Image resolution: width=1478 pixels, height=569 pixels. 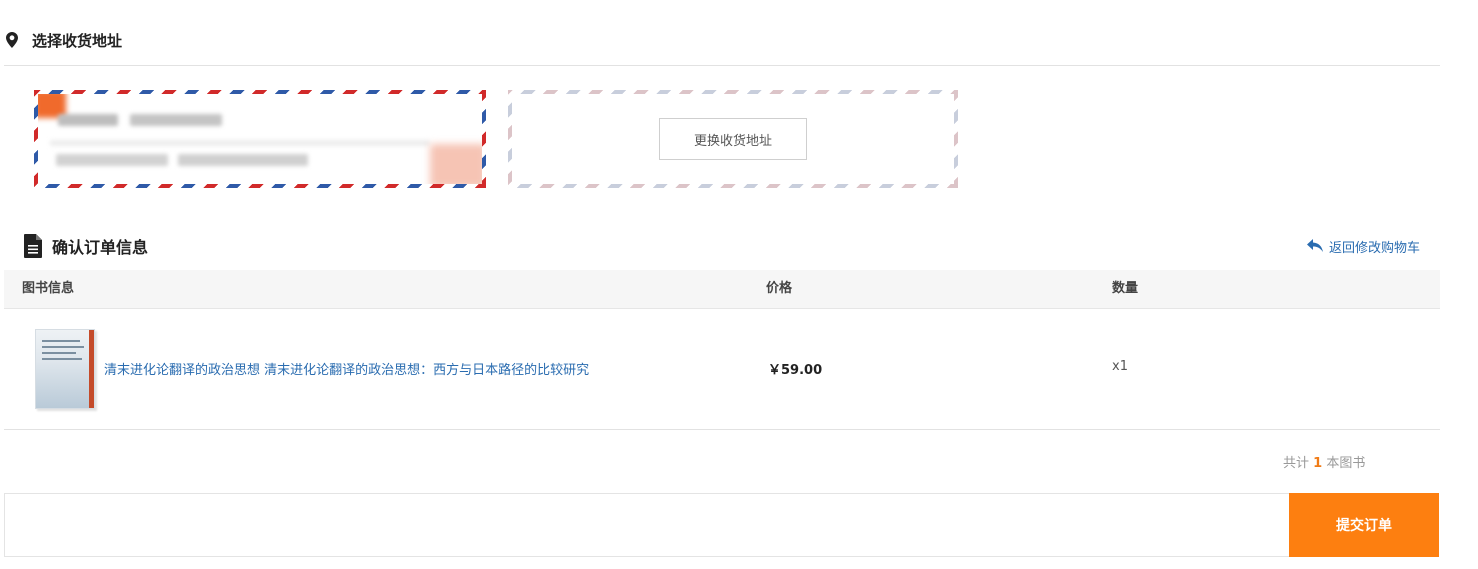 What do you see at coordinates (48, 288) in the screenshot?
I see `column-header-book-info: 图书信息` at bounding box center [48, 288].